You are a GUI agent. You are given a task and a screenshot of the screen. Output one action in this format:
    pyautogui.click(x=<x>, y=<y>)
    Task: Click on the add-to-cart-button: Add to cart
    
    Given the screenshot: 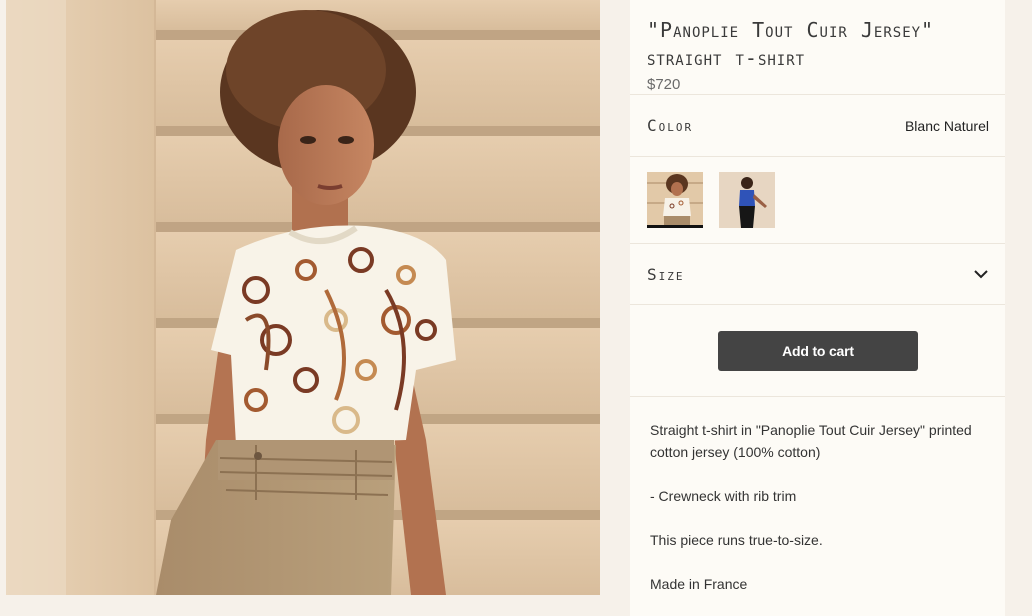 What is the action you would take?
    pyautogui.click(x=818, y=350)
    